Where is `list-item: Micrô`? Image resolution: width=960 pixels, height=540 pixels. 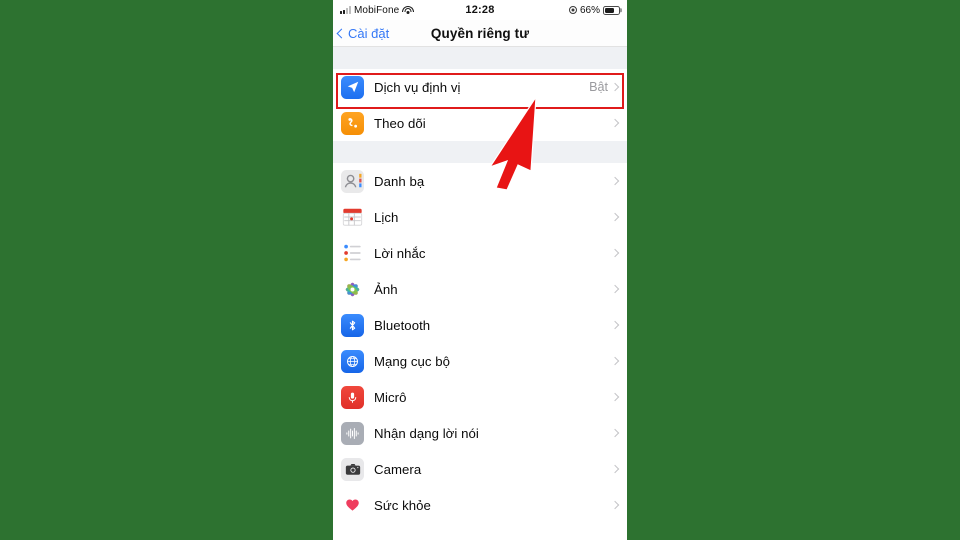 list-item: Micrô is located at coordinates (480, 397).